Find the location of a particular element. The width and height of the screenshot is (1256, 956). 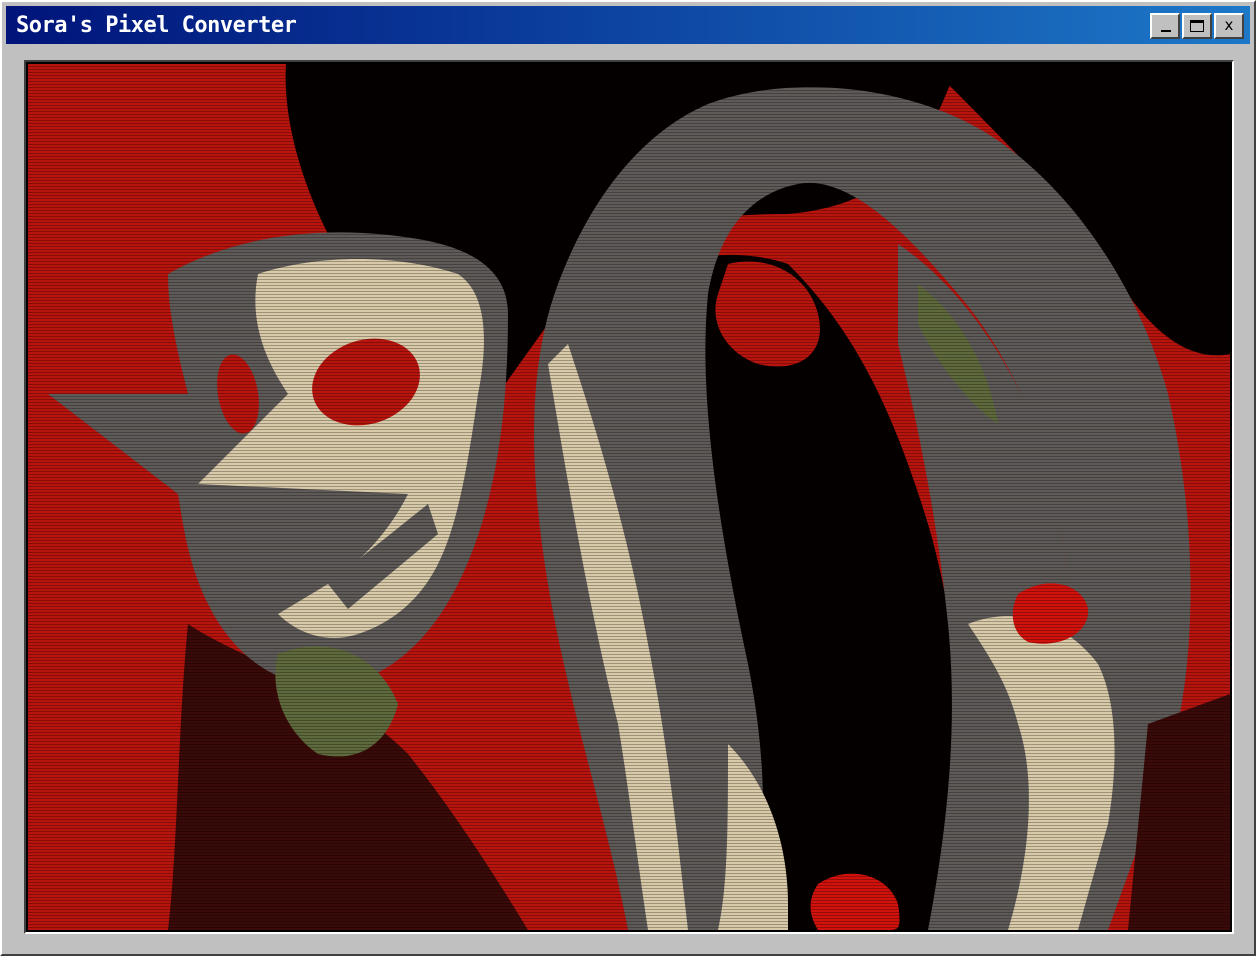

maximize-icon is located at coordinates (1197, 26).